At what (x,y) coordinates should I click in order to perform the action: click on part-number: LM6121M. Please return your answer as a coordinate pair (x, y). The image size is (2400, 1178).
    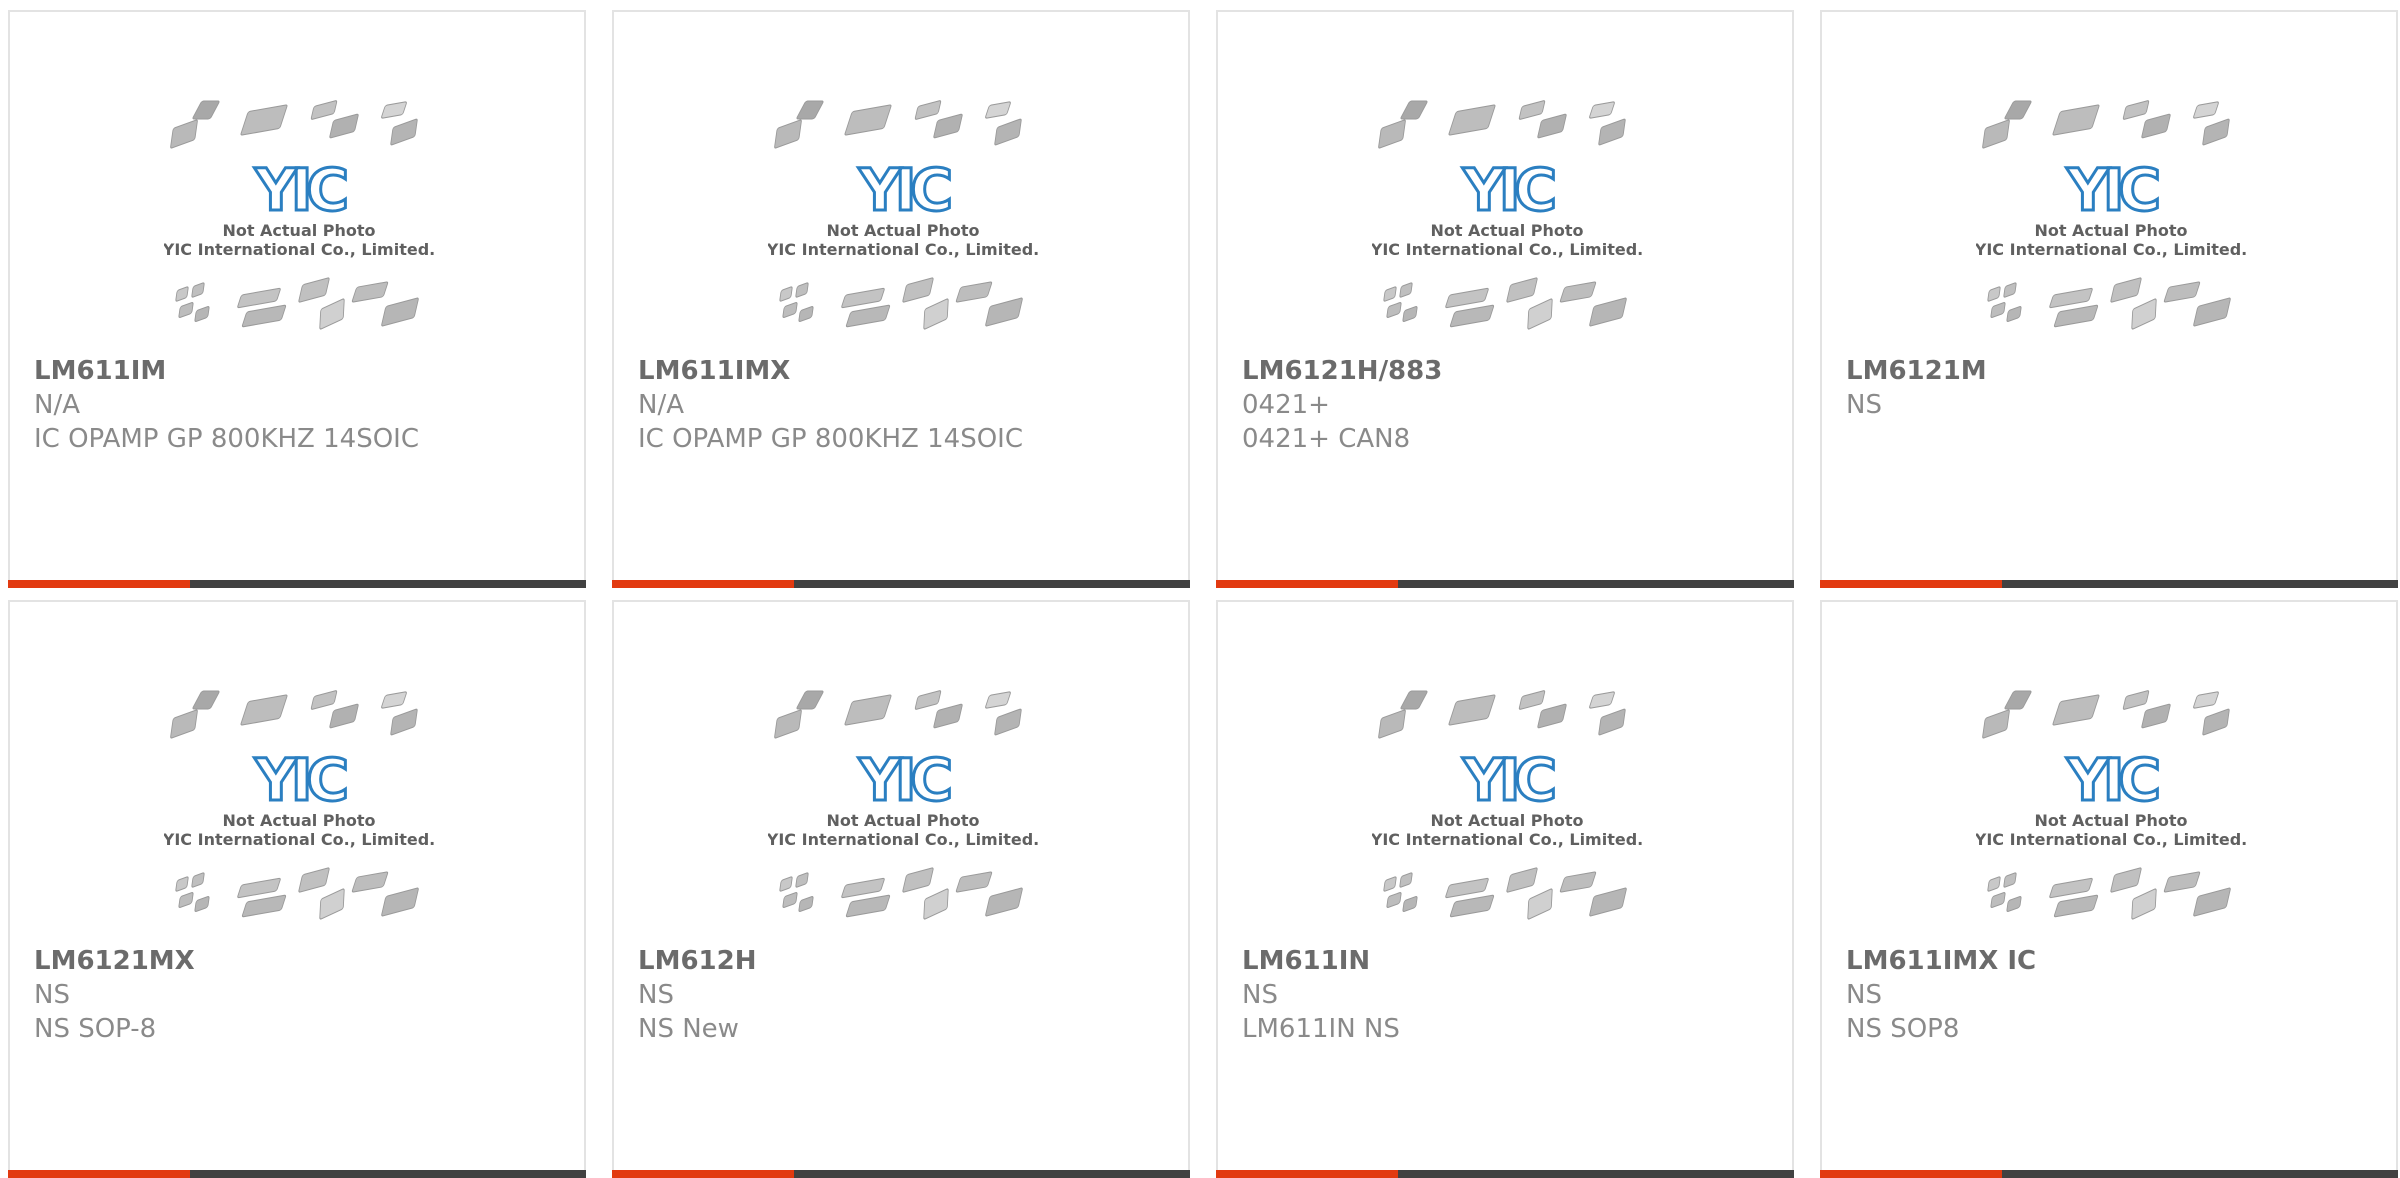
    Looking at the image, I should click on (2113, 371).